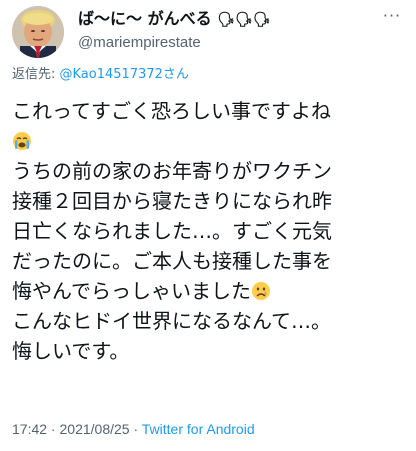  Describe the element at coordinates (95, 429) in the screenshot. I see `tweet-date: 2021/08/25` at that location.